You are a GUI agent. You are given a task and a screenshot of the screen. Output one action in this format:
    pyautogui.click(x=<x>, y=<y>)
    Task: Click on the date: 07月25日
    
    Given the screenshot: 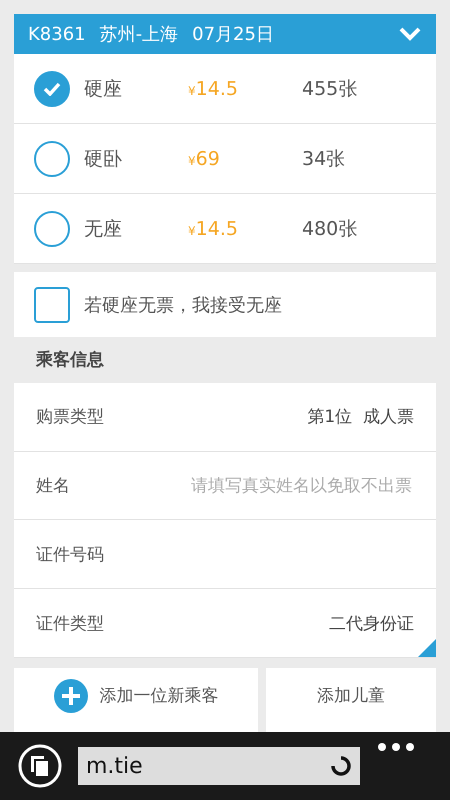 What is the action you would take?
    pyautogui.click(x=233, y=34)
    